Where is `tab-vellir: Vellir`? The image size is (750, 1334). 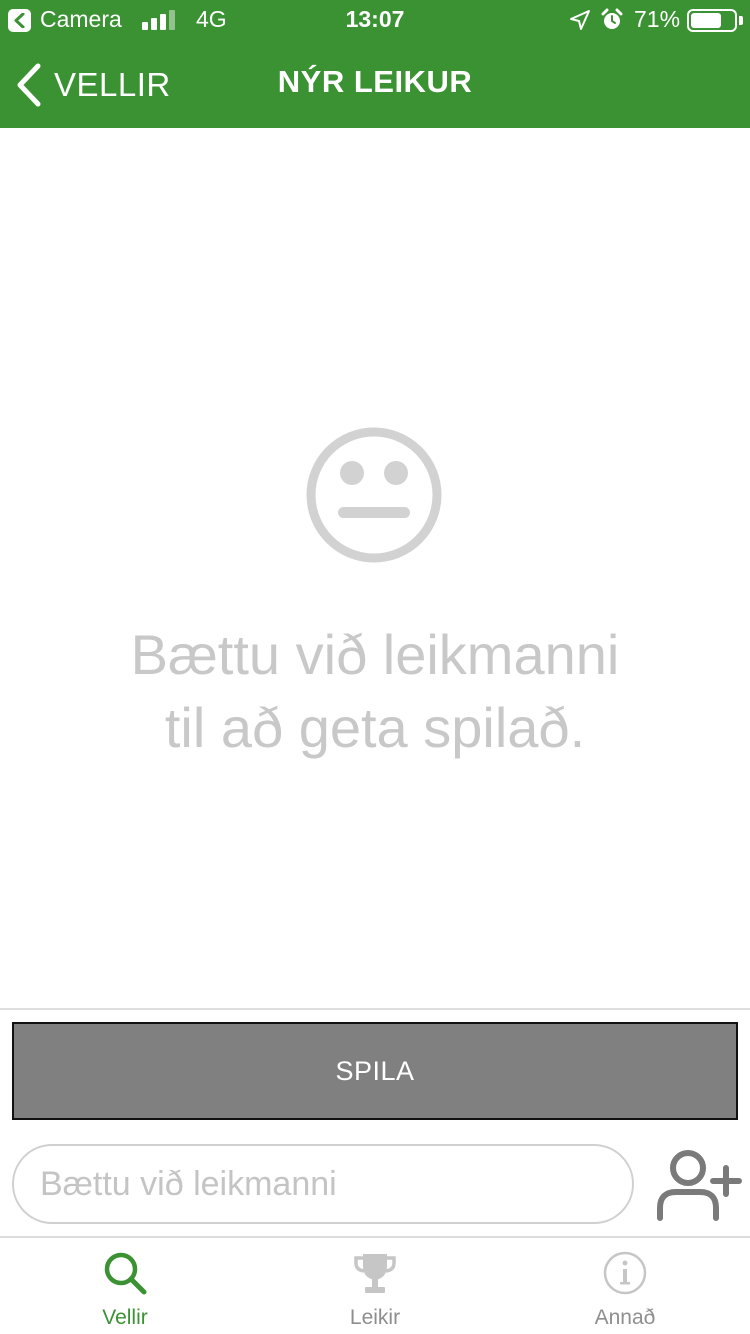 tab-vellir: Vellir is located at coordinates (125, 1286).